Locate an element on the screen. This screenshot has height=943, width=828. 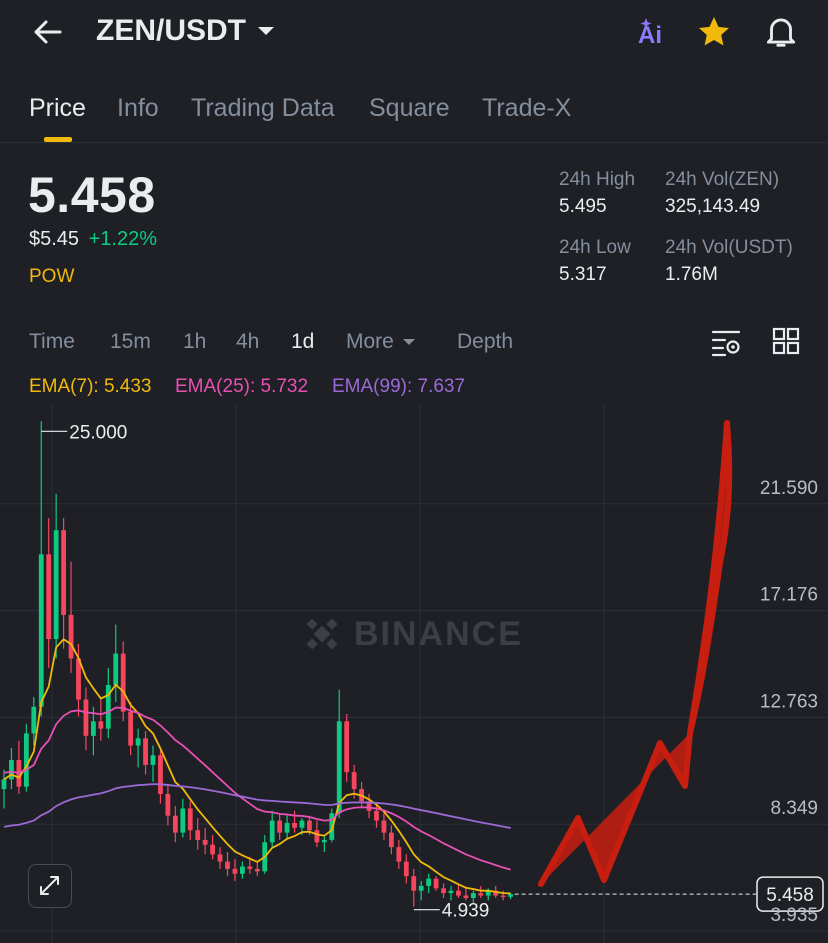
favorite-star-icon is located at coordinates (714, 31).